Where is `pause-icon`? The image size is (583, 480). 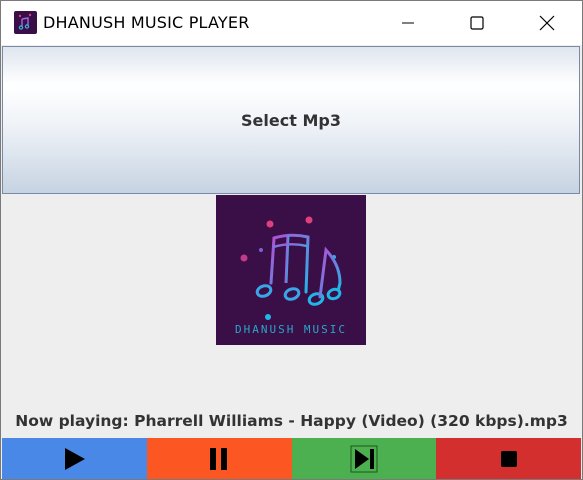
pause-icon is located at coordinates (219, 458).